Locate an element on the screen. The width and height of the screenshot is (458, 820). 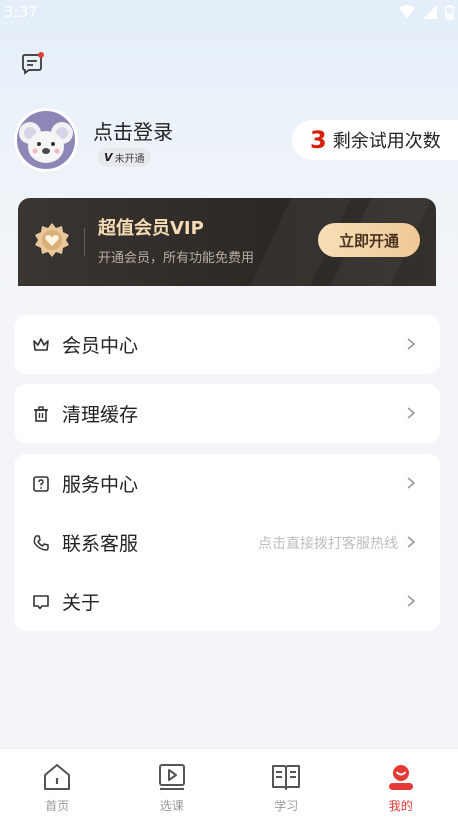
trash-icon is located at coordinates (41, 414).